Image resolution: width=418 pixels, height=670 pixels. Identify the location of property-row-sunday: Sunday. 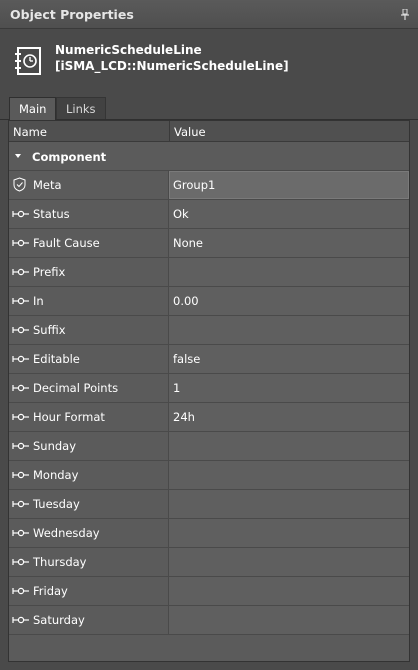
(209, 446).